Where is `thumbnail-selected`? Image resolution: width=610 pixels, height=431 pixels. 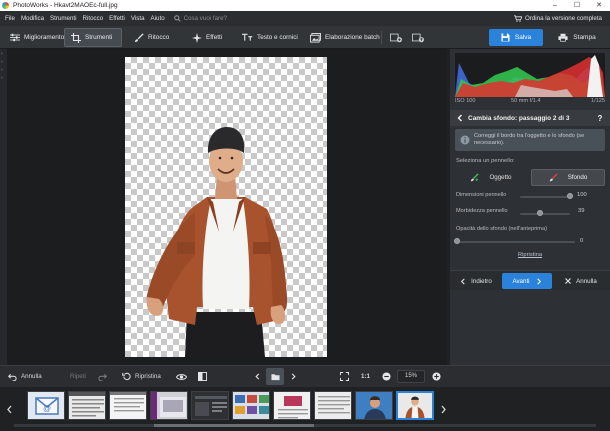
thumbnail-selected is located at coordinates (415, 405).